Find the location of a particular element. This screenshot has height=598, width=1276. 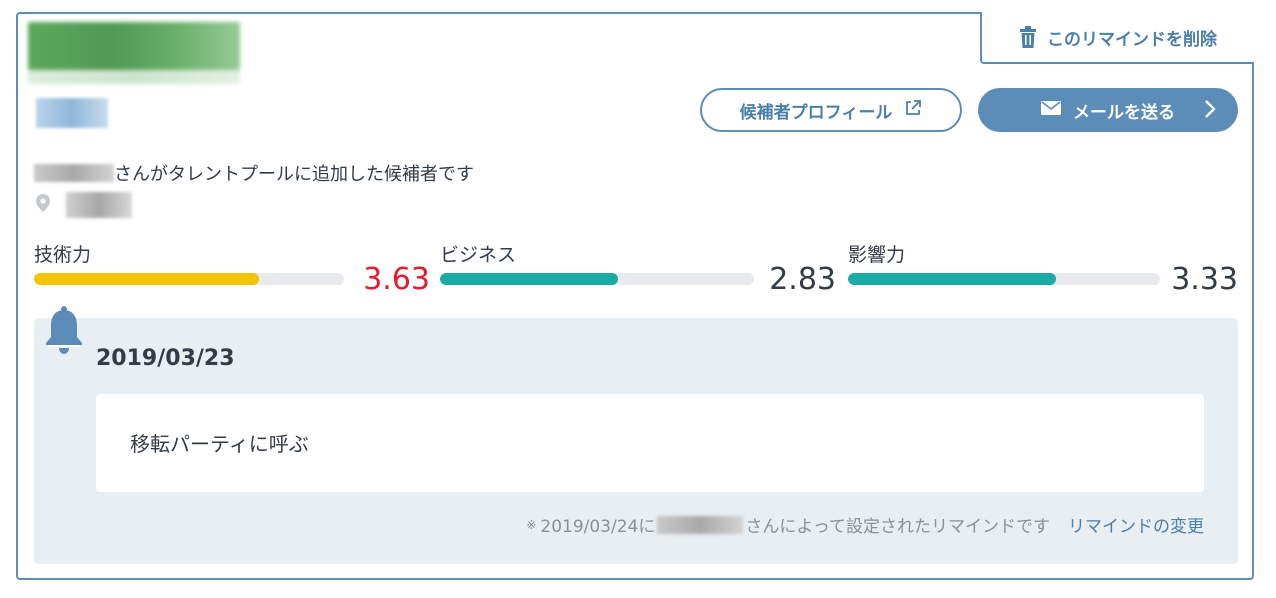

skill-score: 2.83 is located at coordinates (802, 279).